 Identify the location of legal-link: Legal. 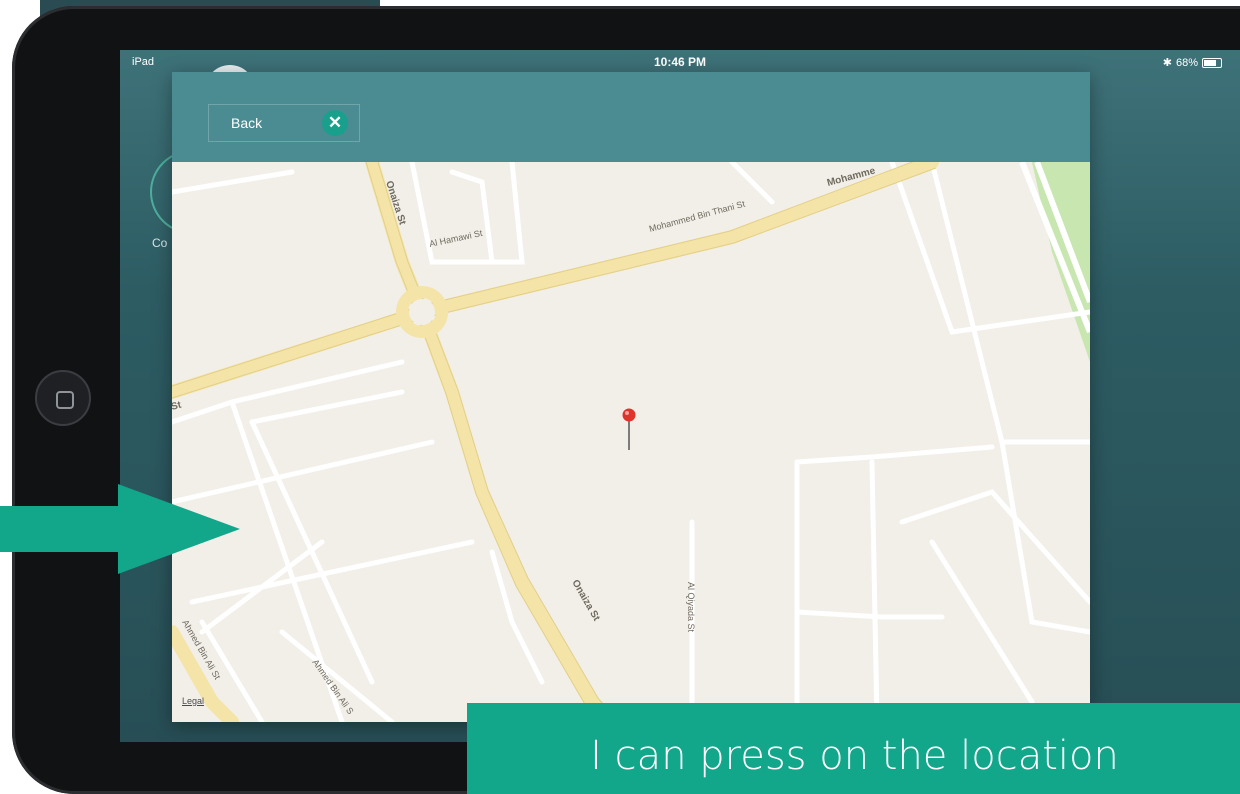
(193, 701).